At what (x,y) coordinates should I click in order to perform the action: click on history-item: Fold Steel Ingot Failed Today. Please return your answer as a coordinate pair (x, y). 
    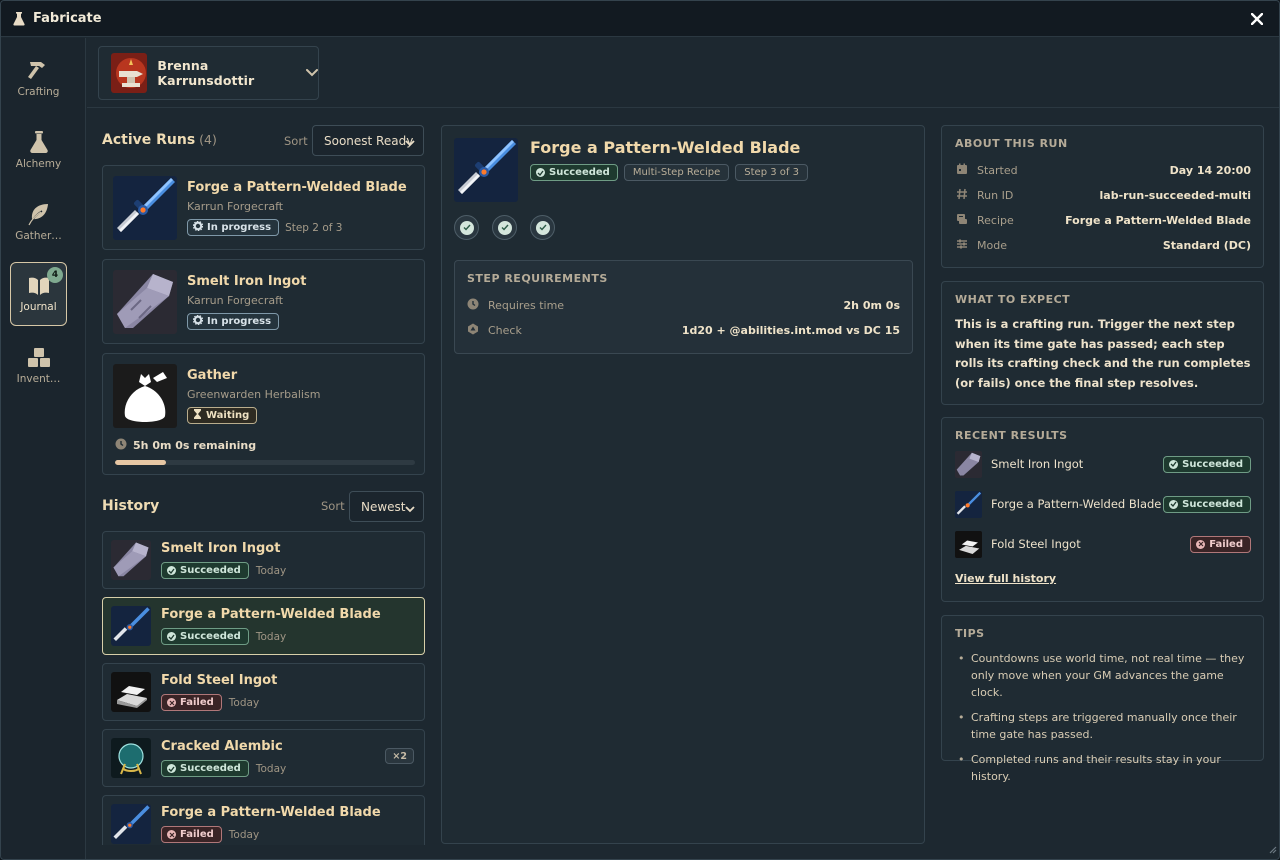
    Looking at the image, I should click on (263, 692).